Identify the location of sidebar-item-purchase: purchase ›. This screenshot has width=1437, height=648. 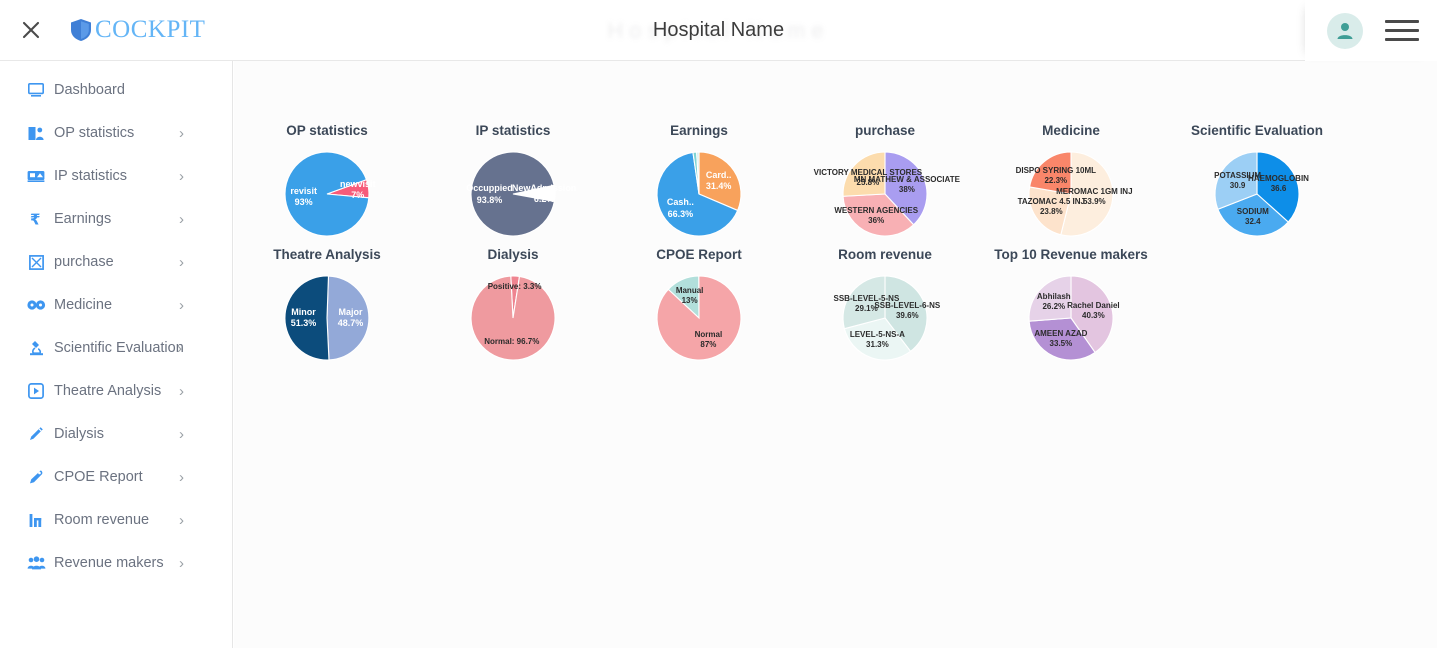
(116, 262).